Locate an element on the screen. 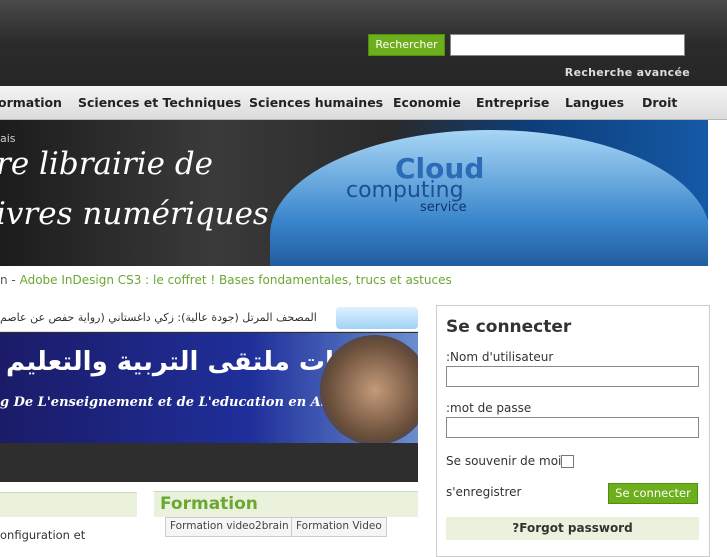  password-field is located at coordinates (572, 427).